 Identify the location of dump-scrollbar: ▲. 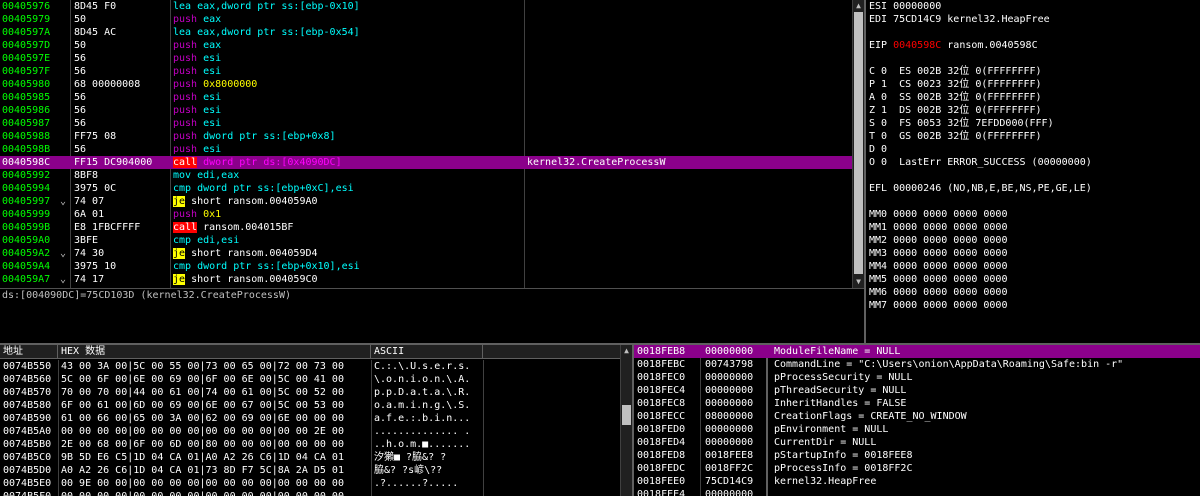
(626, 420).